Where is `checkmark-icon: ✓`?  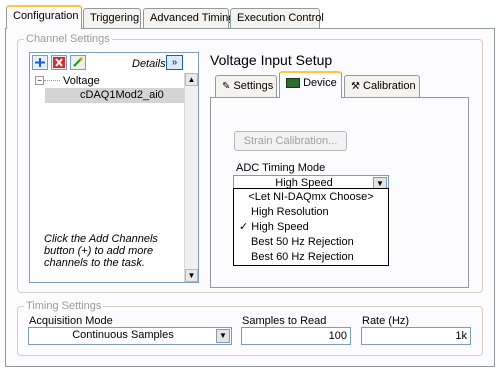 checkmark-icon: ✓ is located at coordinates (244, 227).